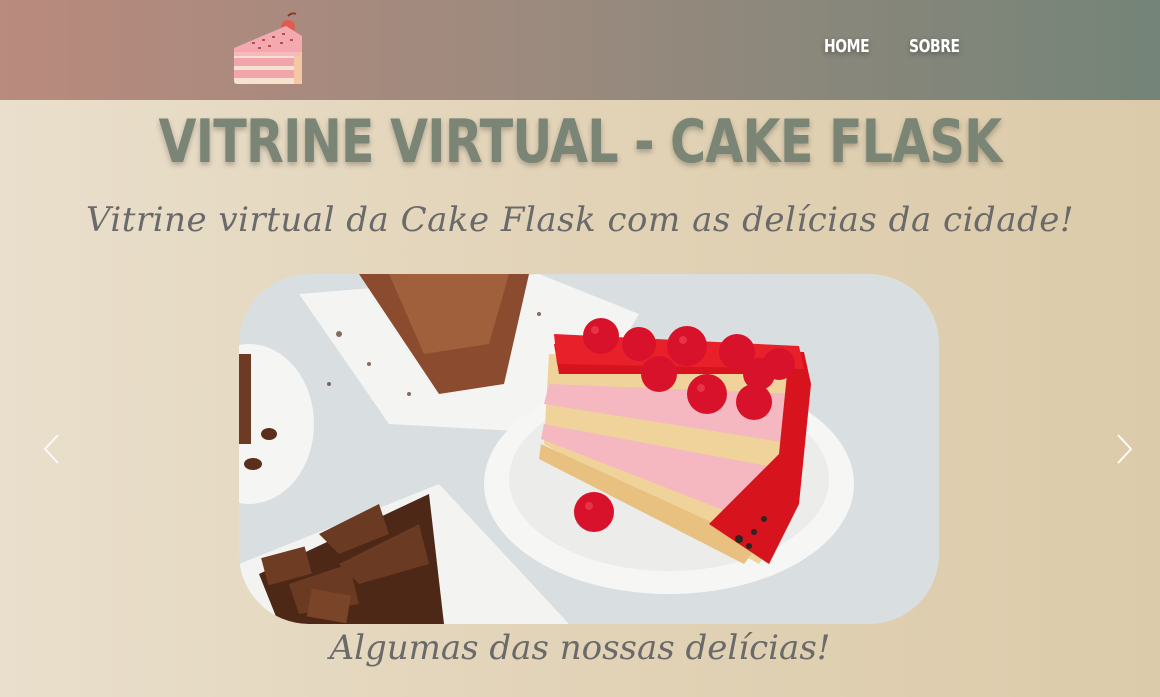 Image resolution: width=1160 pixels, height=697 pixels. What do you see at coordinates (847, 46) in the screenshot?
I see `nav-home-link: Home` at bounding box center [847, 46].